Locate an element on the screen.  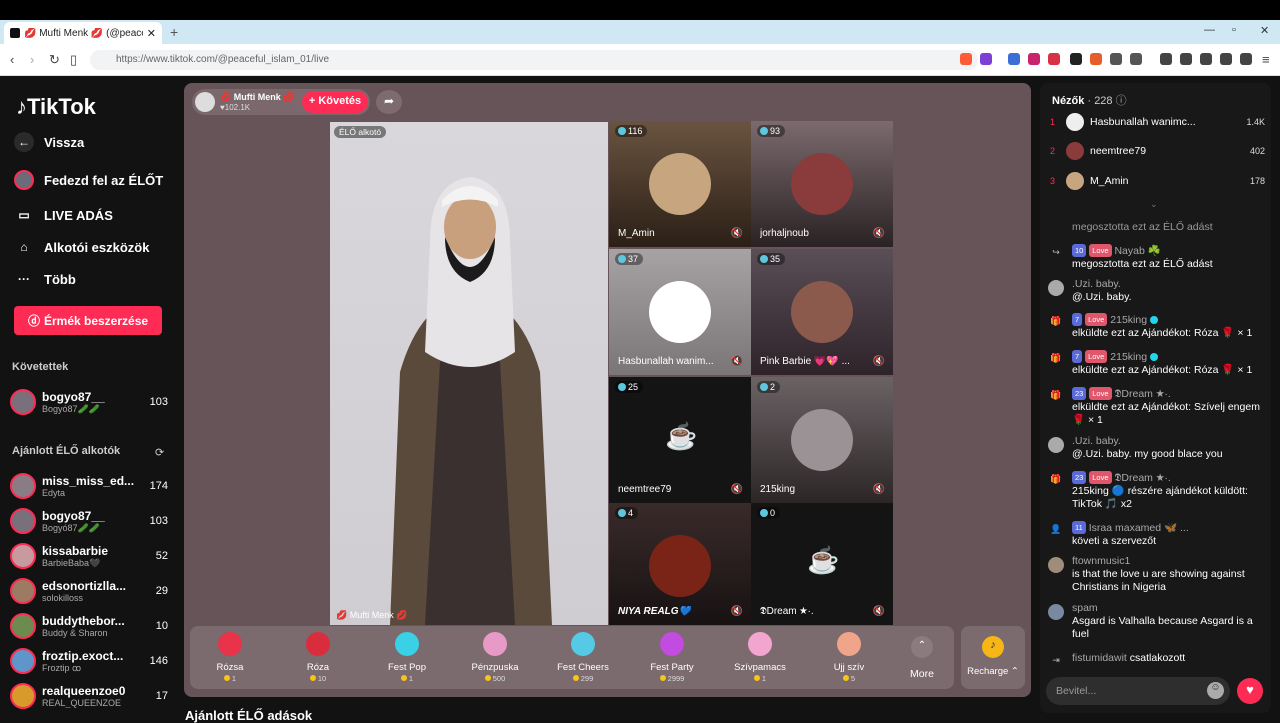
minimize-icon: — is located at coordinates (1209, 30).